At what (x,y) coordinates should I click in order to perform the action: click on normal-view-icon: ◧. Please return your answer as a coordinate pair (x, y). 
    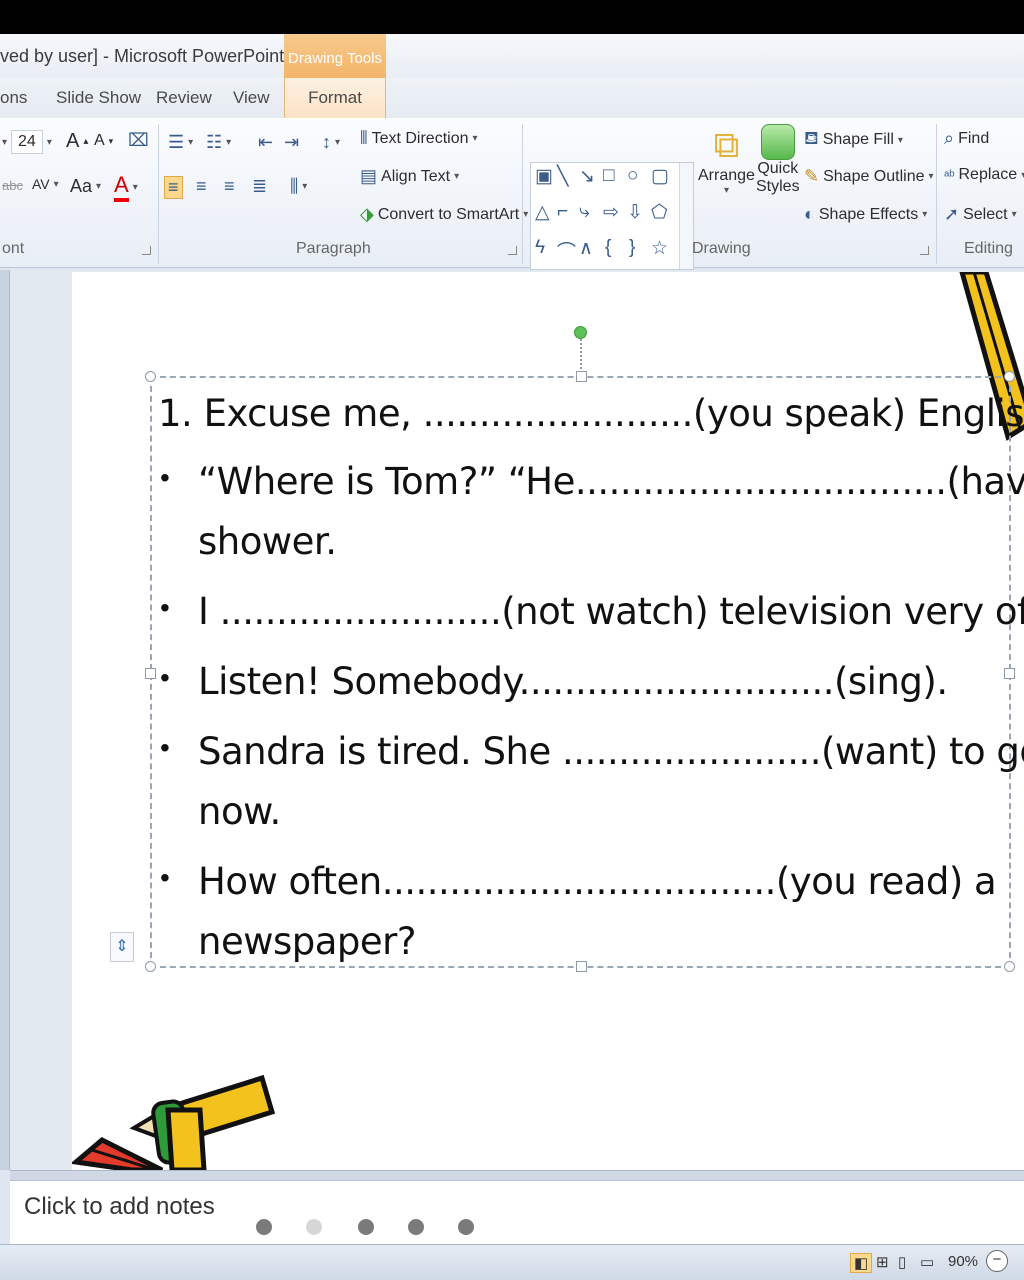
    Looking at the image, I should click on (861, 1263).